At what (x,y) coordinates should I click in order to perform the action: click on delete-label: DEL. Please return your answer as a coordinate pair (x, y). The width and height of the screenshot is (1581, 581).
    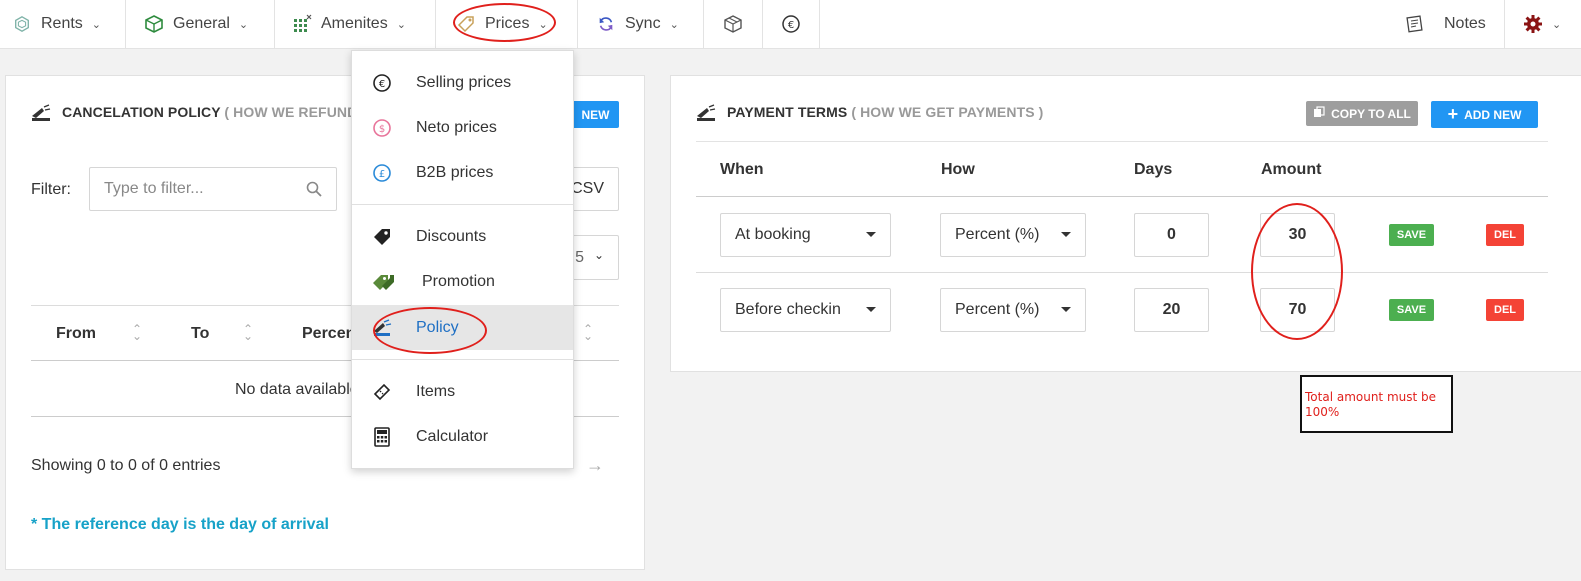
    Looking at the image, I should click on (1505, 235).